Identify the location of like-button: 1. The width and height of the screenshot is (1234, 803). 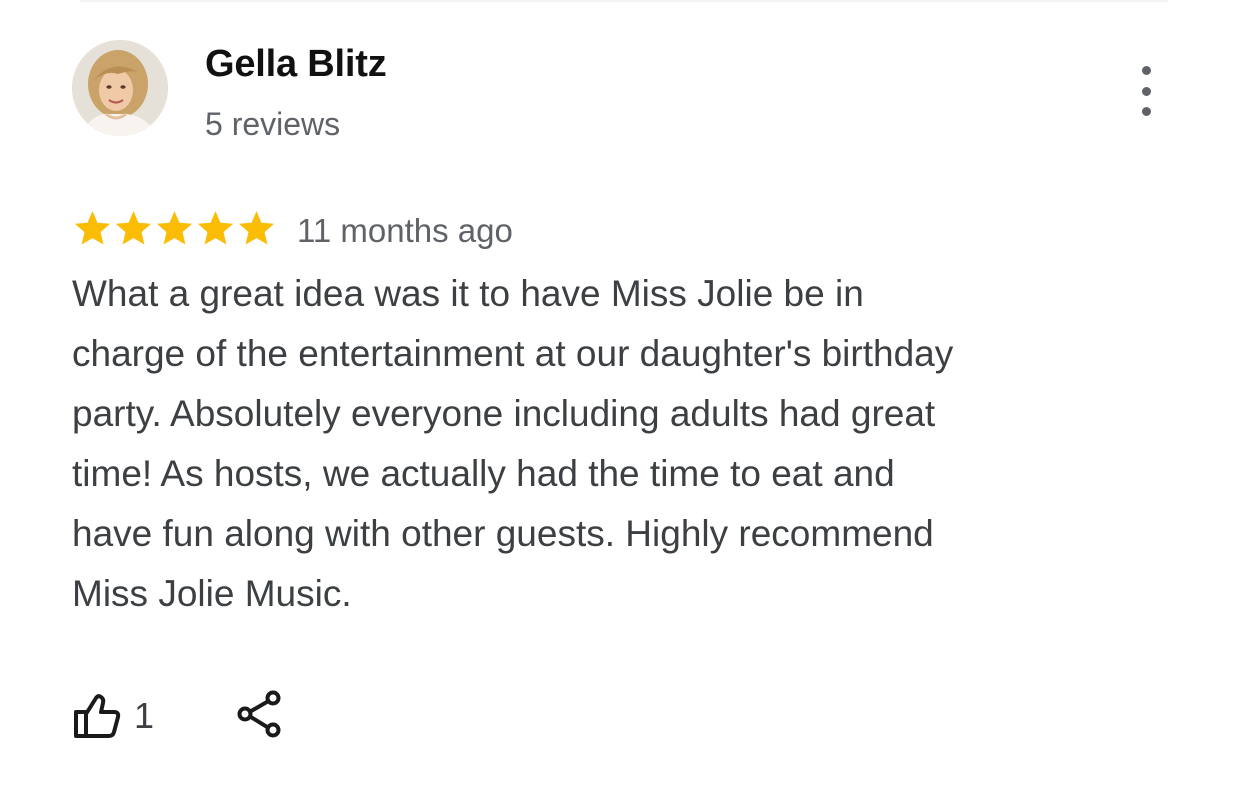
(113, 716).